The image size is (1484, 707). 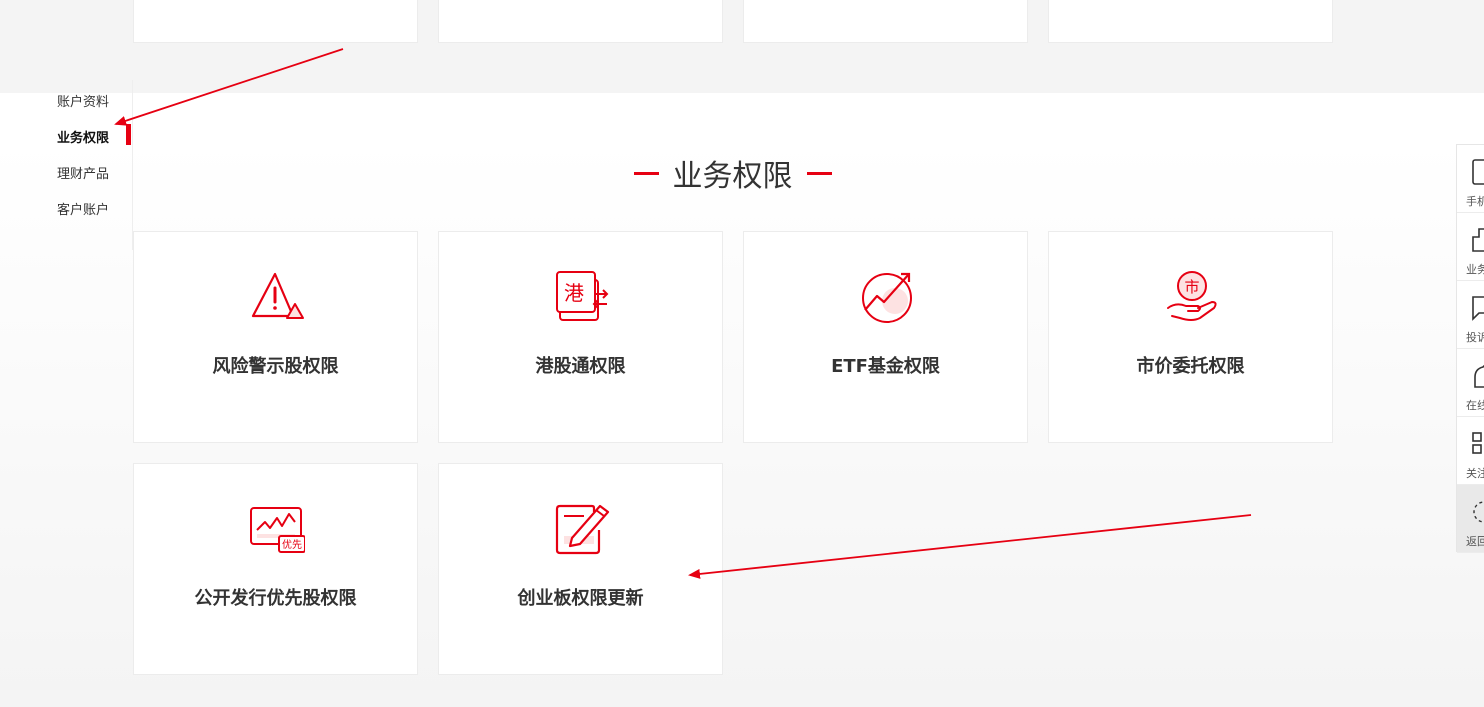 I want to click on permission-label: 港股通权限, so click(x=580, y=366).